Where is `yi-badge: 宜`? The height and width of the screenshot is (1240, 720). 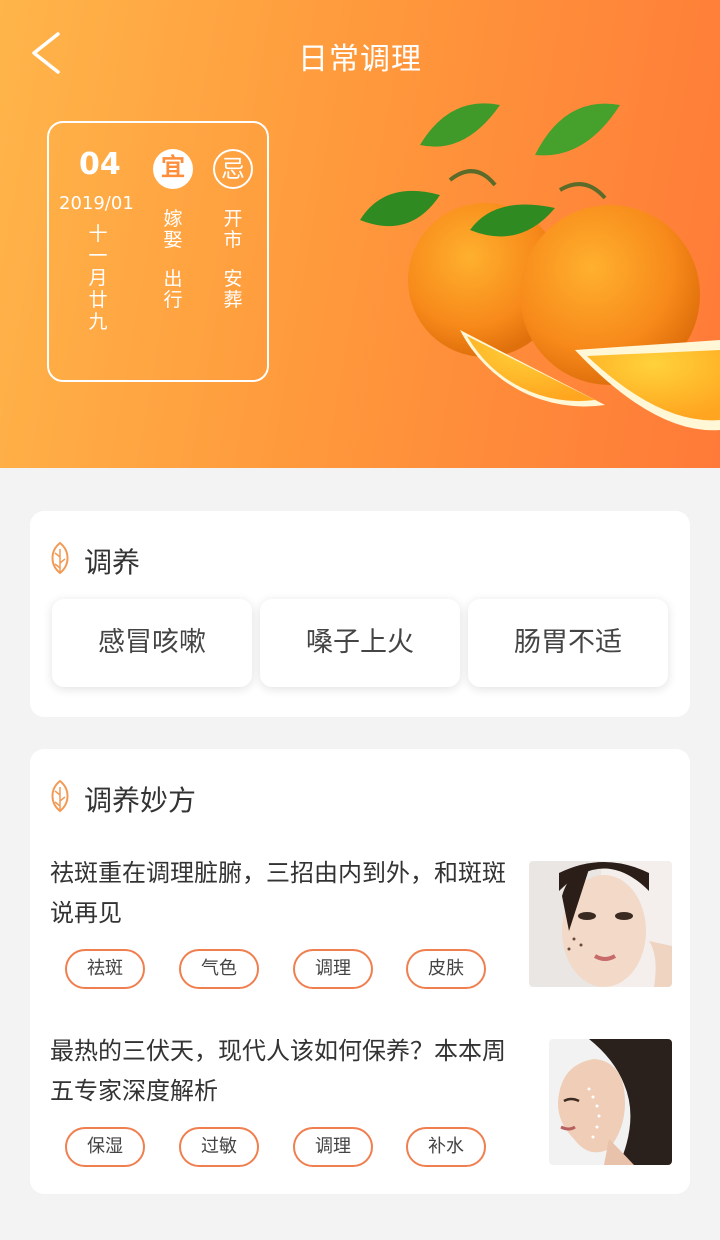 yi-badge: 宜 is located at coordinates (173, 169).